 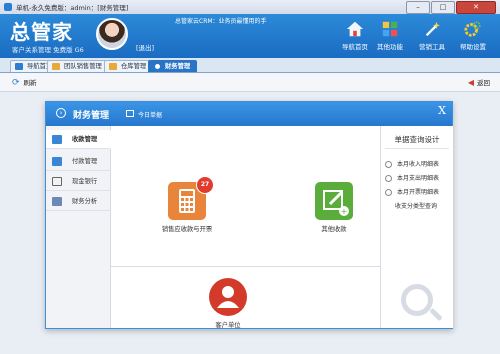 I want to click on marketing-tools-button: 营销工具, so click(x=432, y=35).